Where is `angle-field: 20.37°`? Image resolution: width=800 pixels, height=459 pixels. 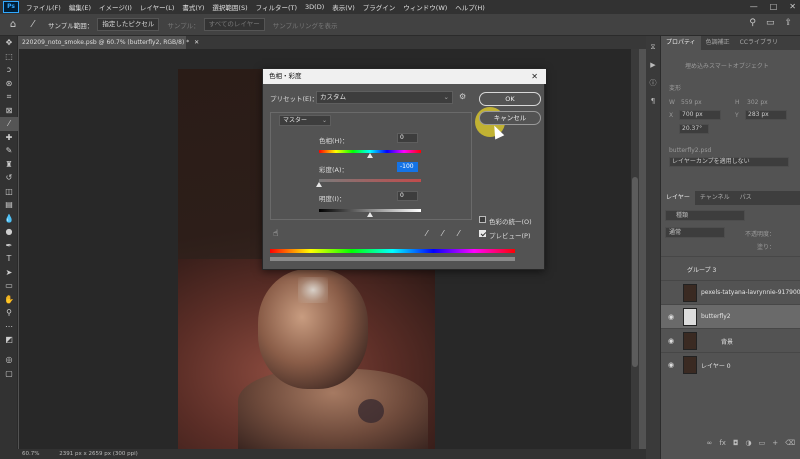 angle-field: 20.37° is located at coordinates (694, 129).